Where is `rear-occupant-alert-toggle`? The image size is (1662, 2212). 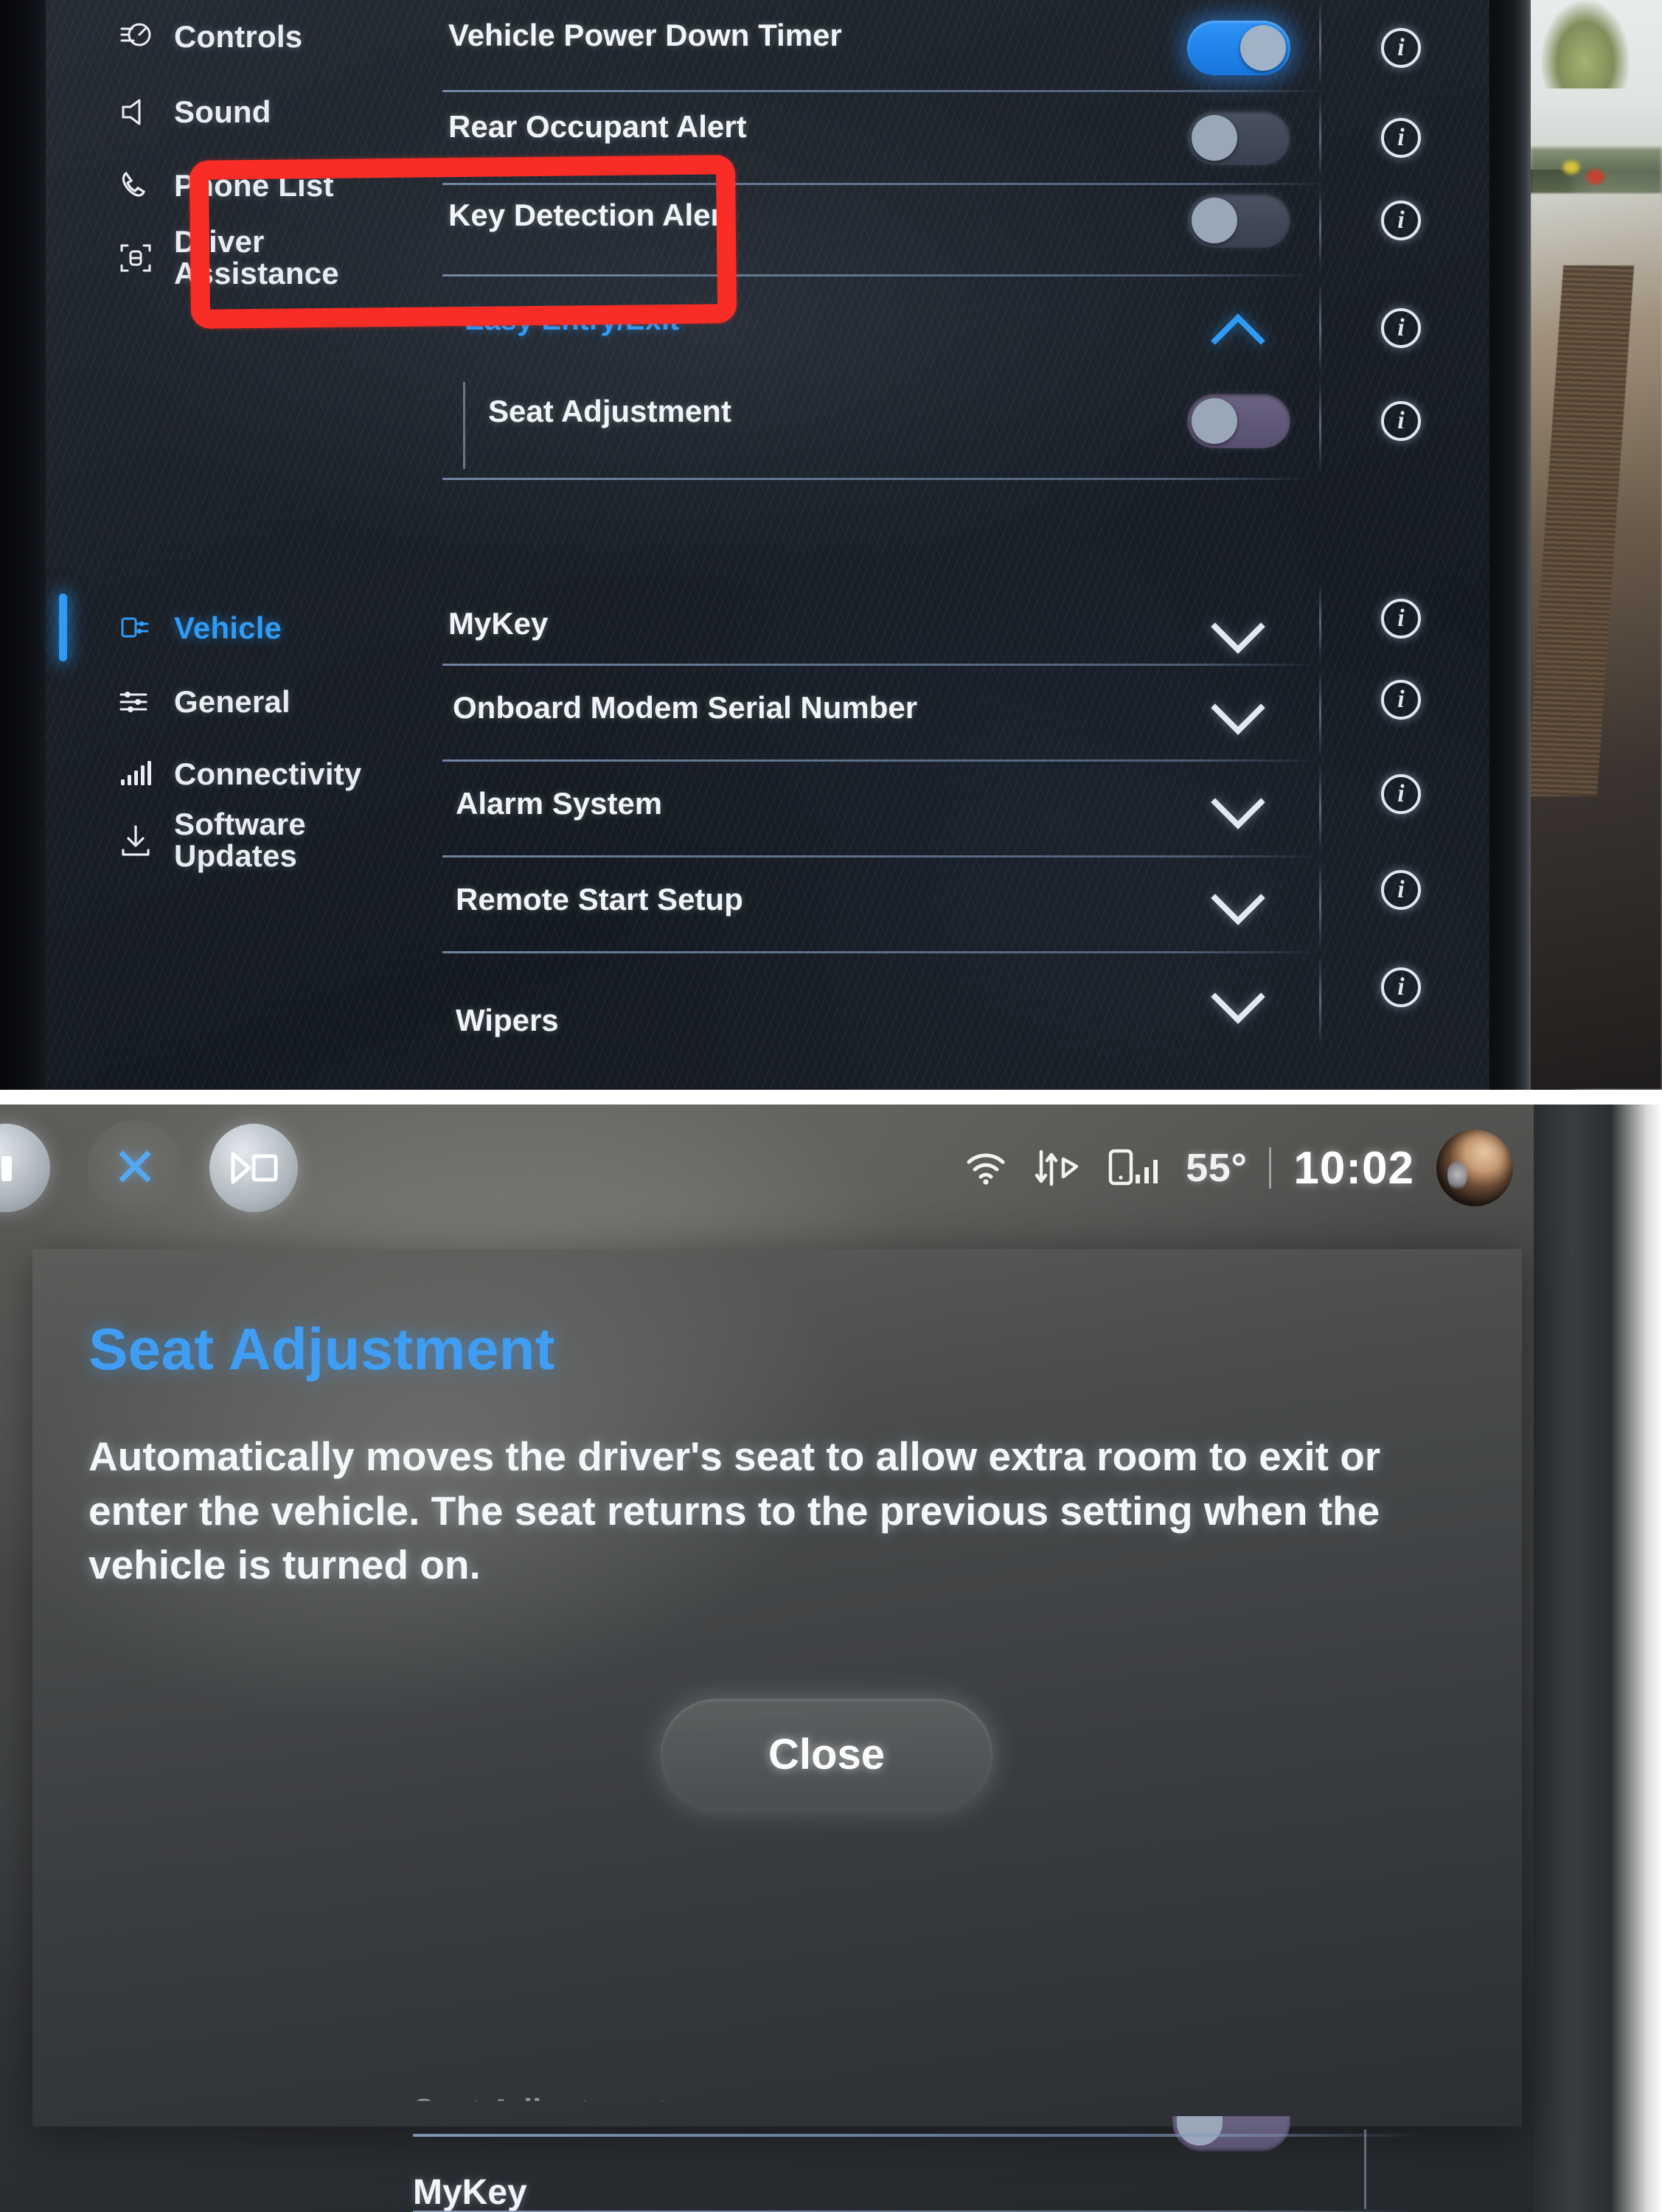
rear-occupant-alert-toggle is located at coordinates (1238, 138).